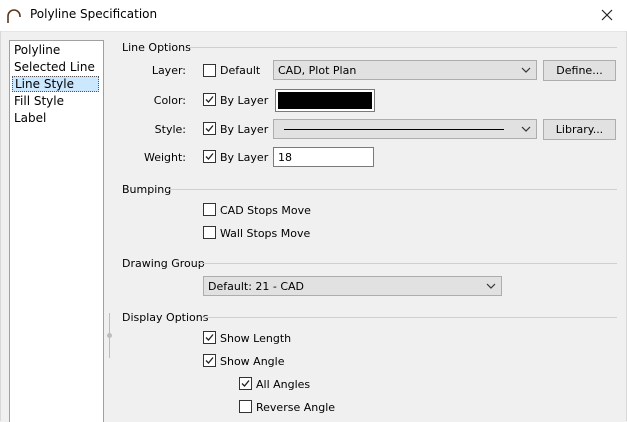 The image size is (627, 422). What do you see at coordinates (265, 210) in the screenshot?
I see `cad-stops-move-label: CAD Stops Move` at bounding box center [265, 210].